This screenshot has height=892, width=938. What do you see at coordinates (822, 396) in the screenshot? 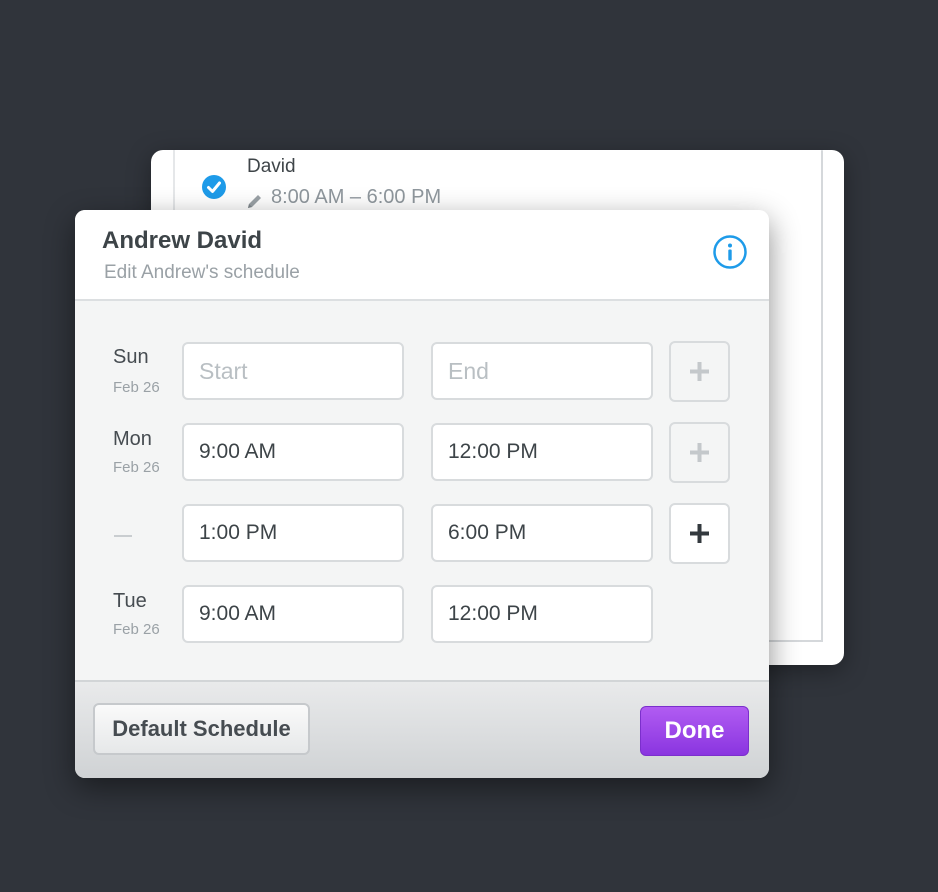
I see `scrollbar` at bounding box center [822, 396].